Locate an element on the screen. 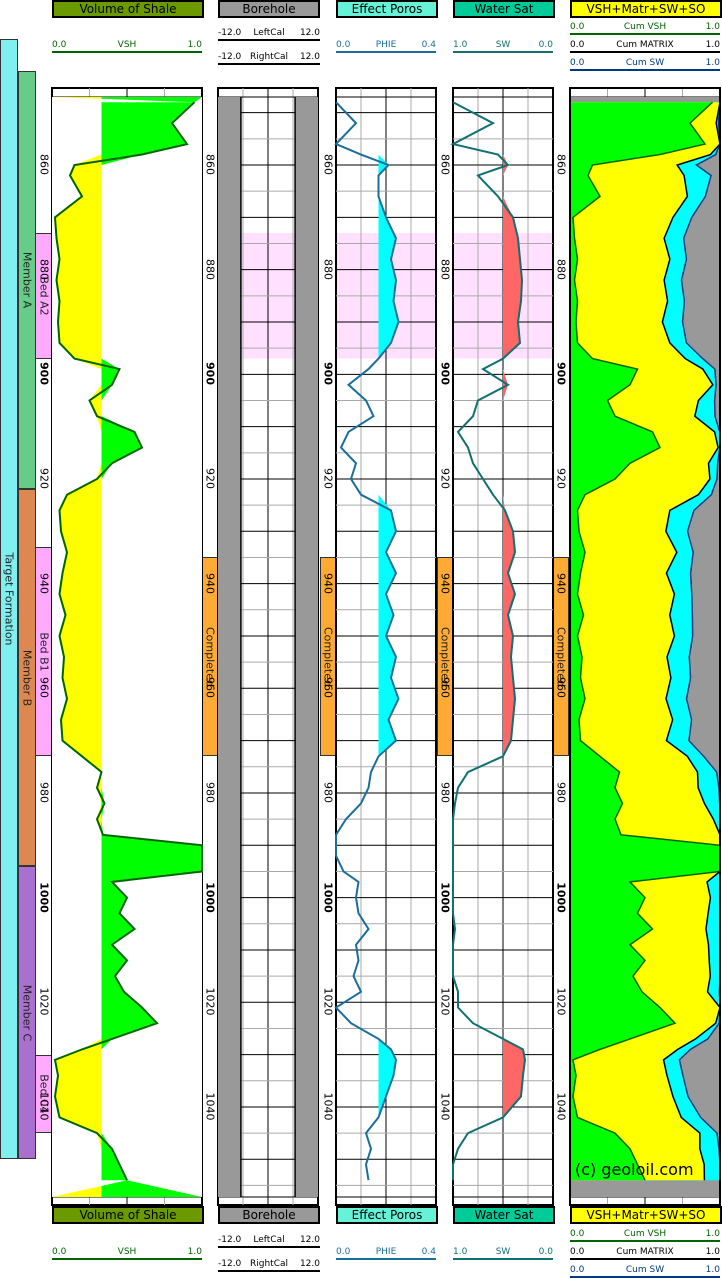 This screenshot has height=1278, width=722. vsh-max-b: 1.0 is located at coordinates (194, 1252).